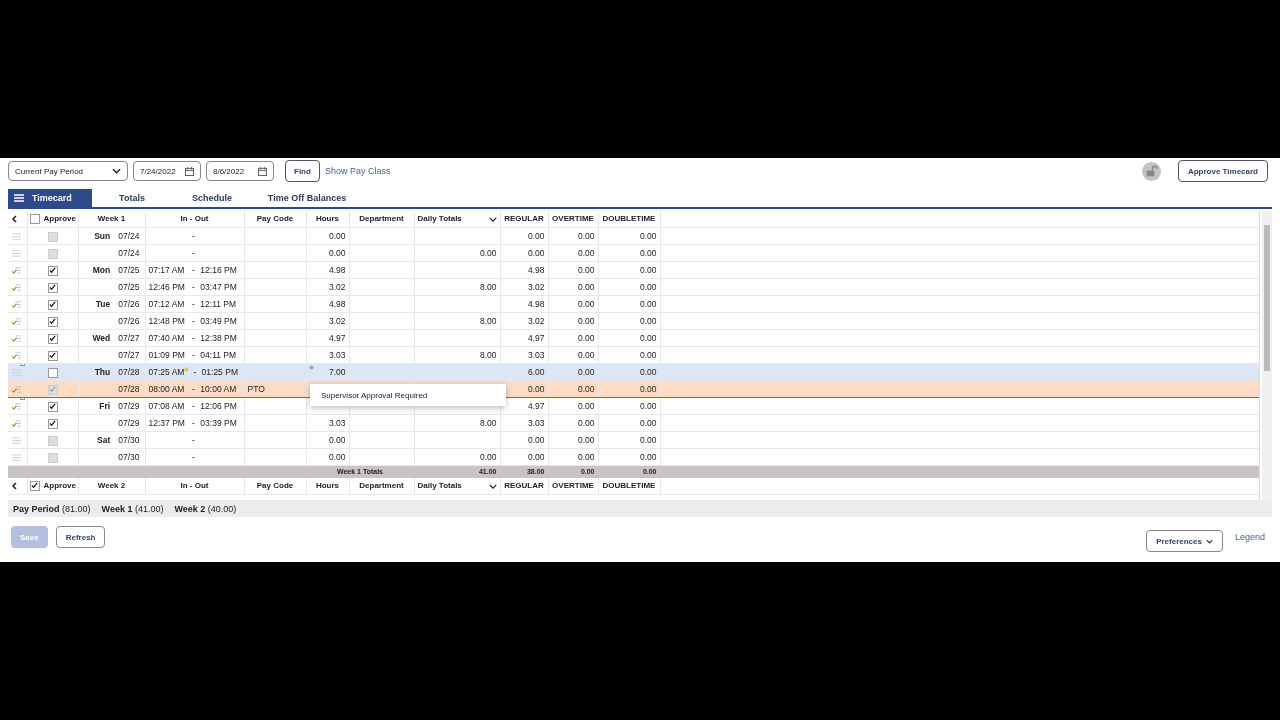 The height and width of the screenshot is (720, 1280). What do you see at coordinates (536, 372) in the screenshot?
I see `table-cell: 6.00` at bounding box center [536, 372].